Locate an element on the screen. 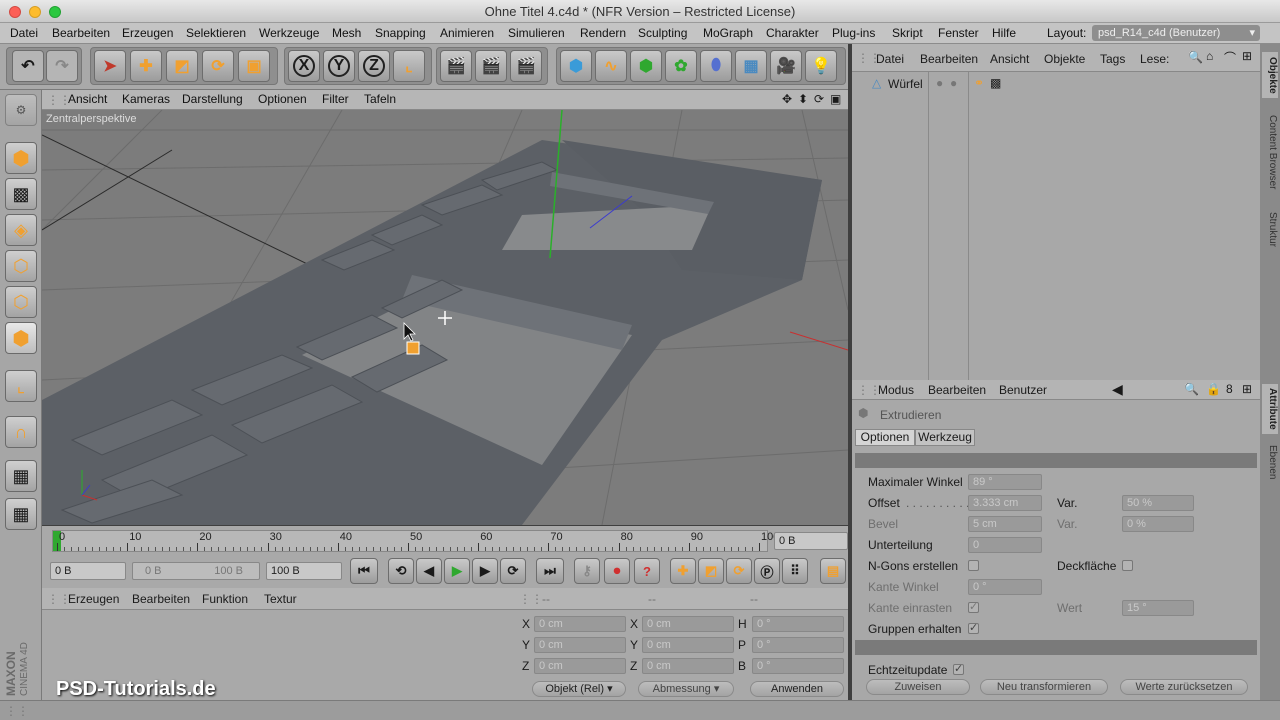  menu-simulieren: Simulieren is located at coordinates (536, 33).